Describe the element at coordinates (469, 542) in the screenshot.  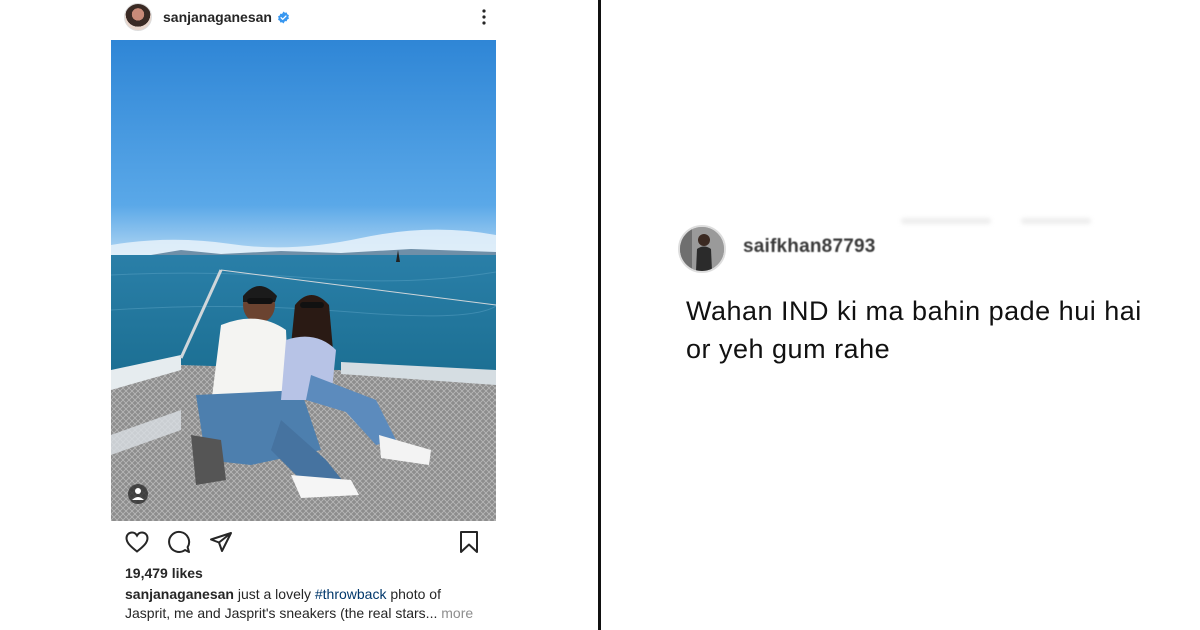
I see `bookmark-save-icon` at that location.